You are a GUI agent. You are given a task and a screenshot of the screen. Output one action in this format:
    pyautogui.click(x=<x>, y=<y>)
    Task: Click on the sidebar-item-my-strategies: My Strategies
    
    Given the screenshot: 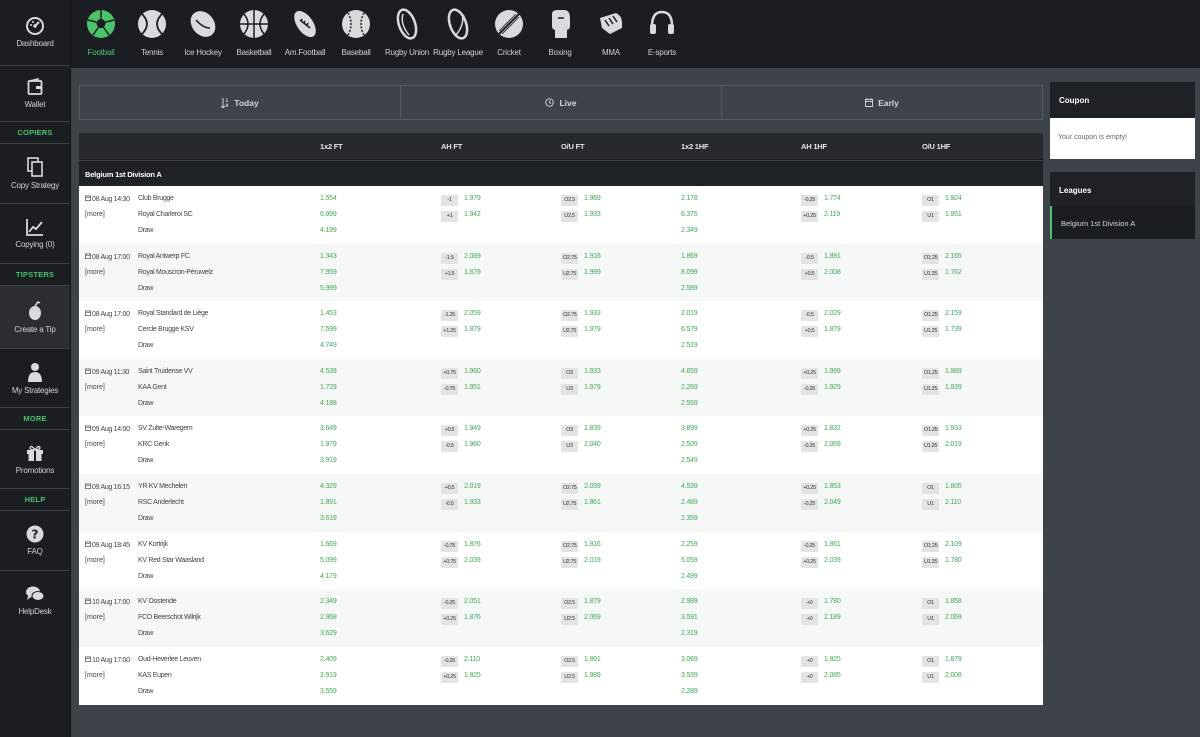 What is the action you would take?
    pyautogui.click(x=35, y=378)
    